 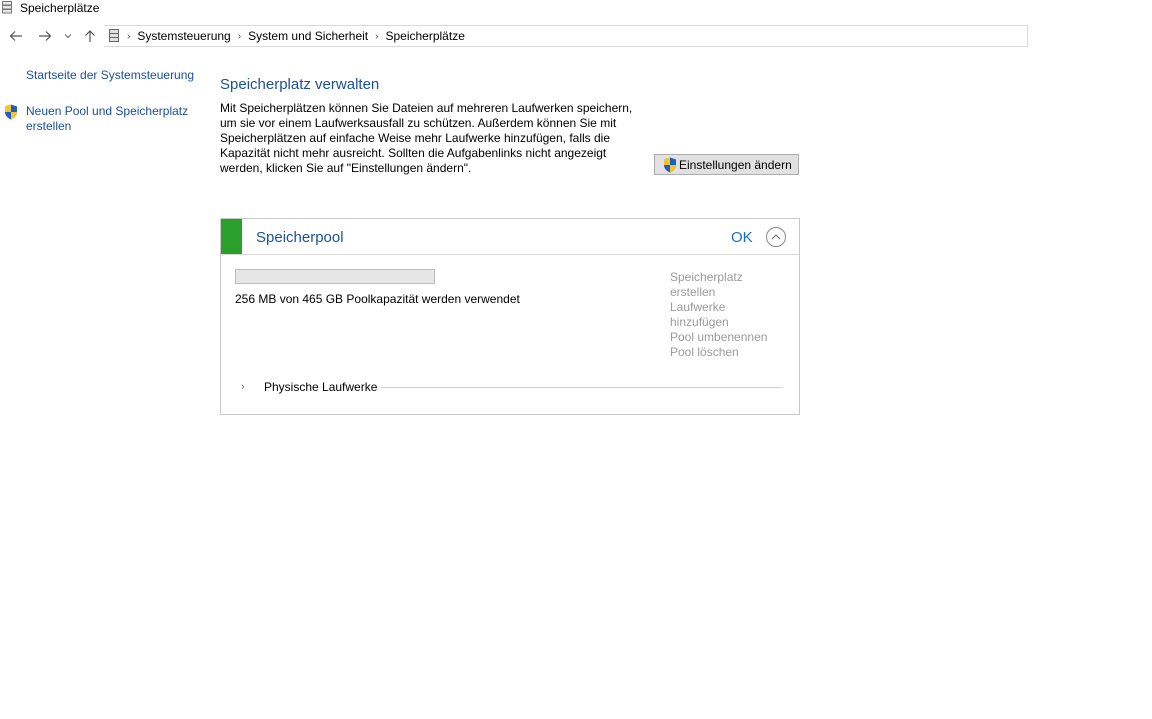 I want to click on forward-button, so click(x=45, y=36).